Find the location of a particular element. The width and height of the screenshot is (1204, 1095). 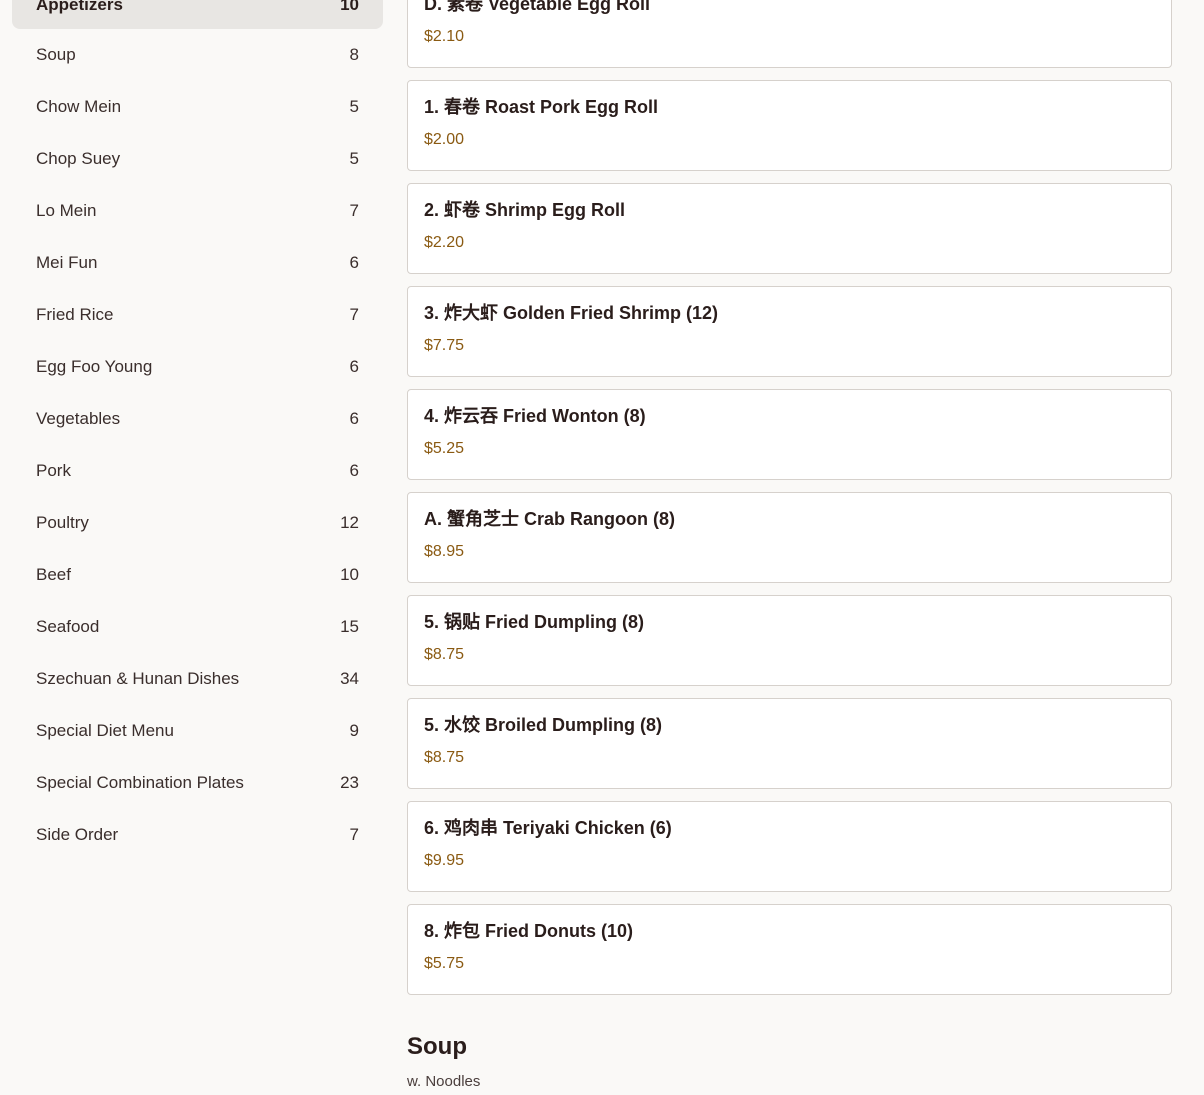

menu-item-card: 5. 水饺 Broiled Dumpling (8) $8.75 is located at coordinates (789, 743).